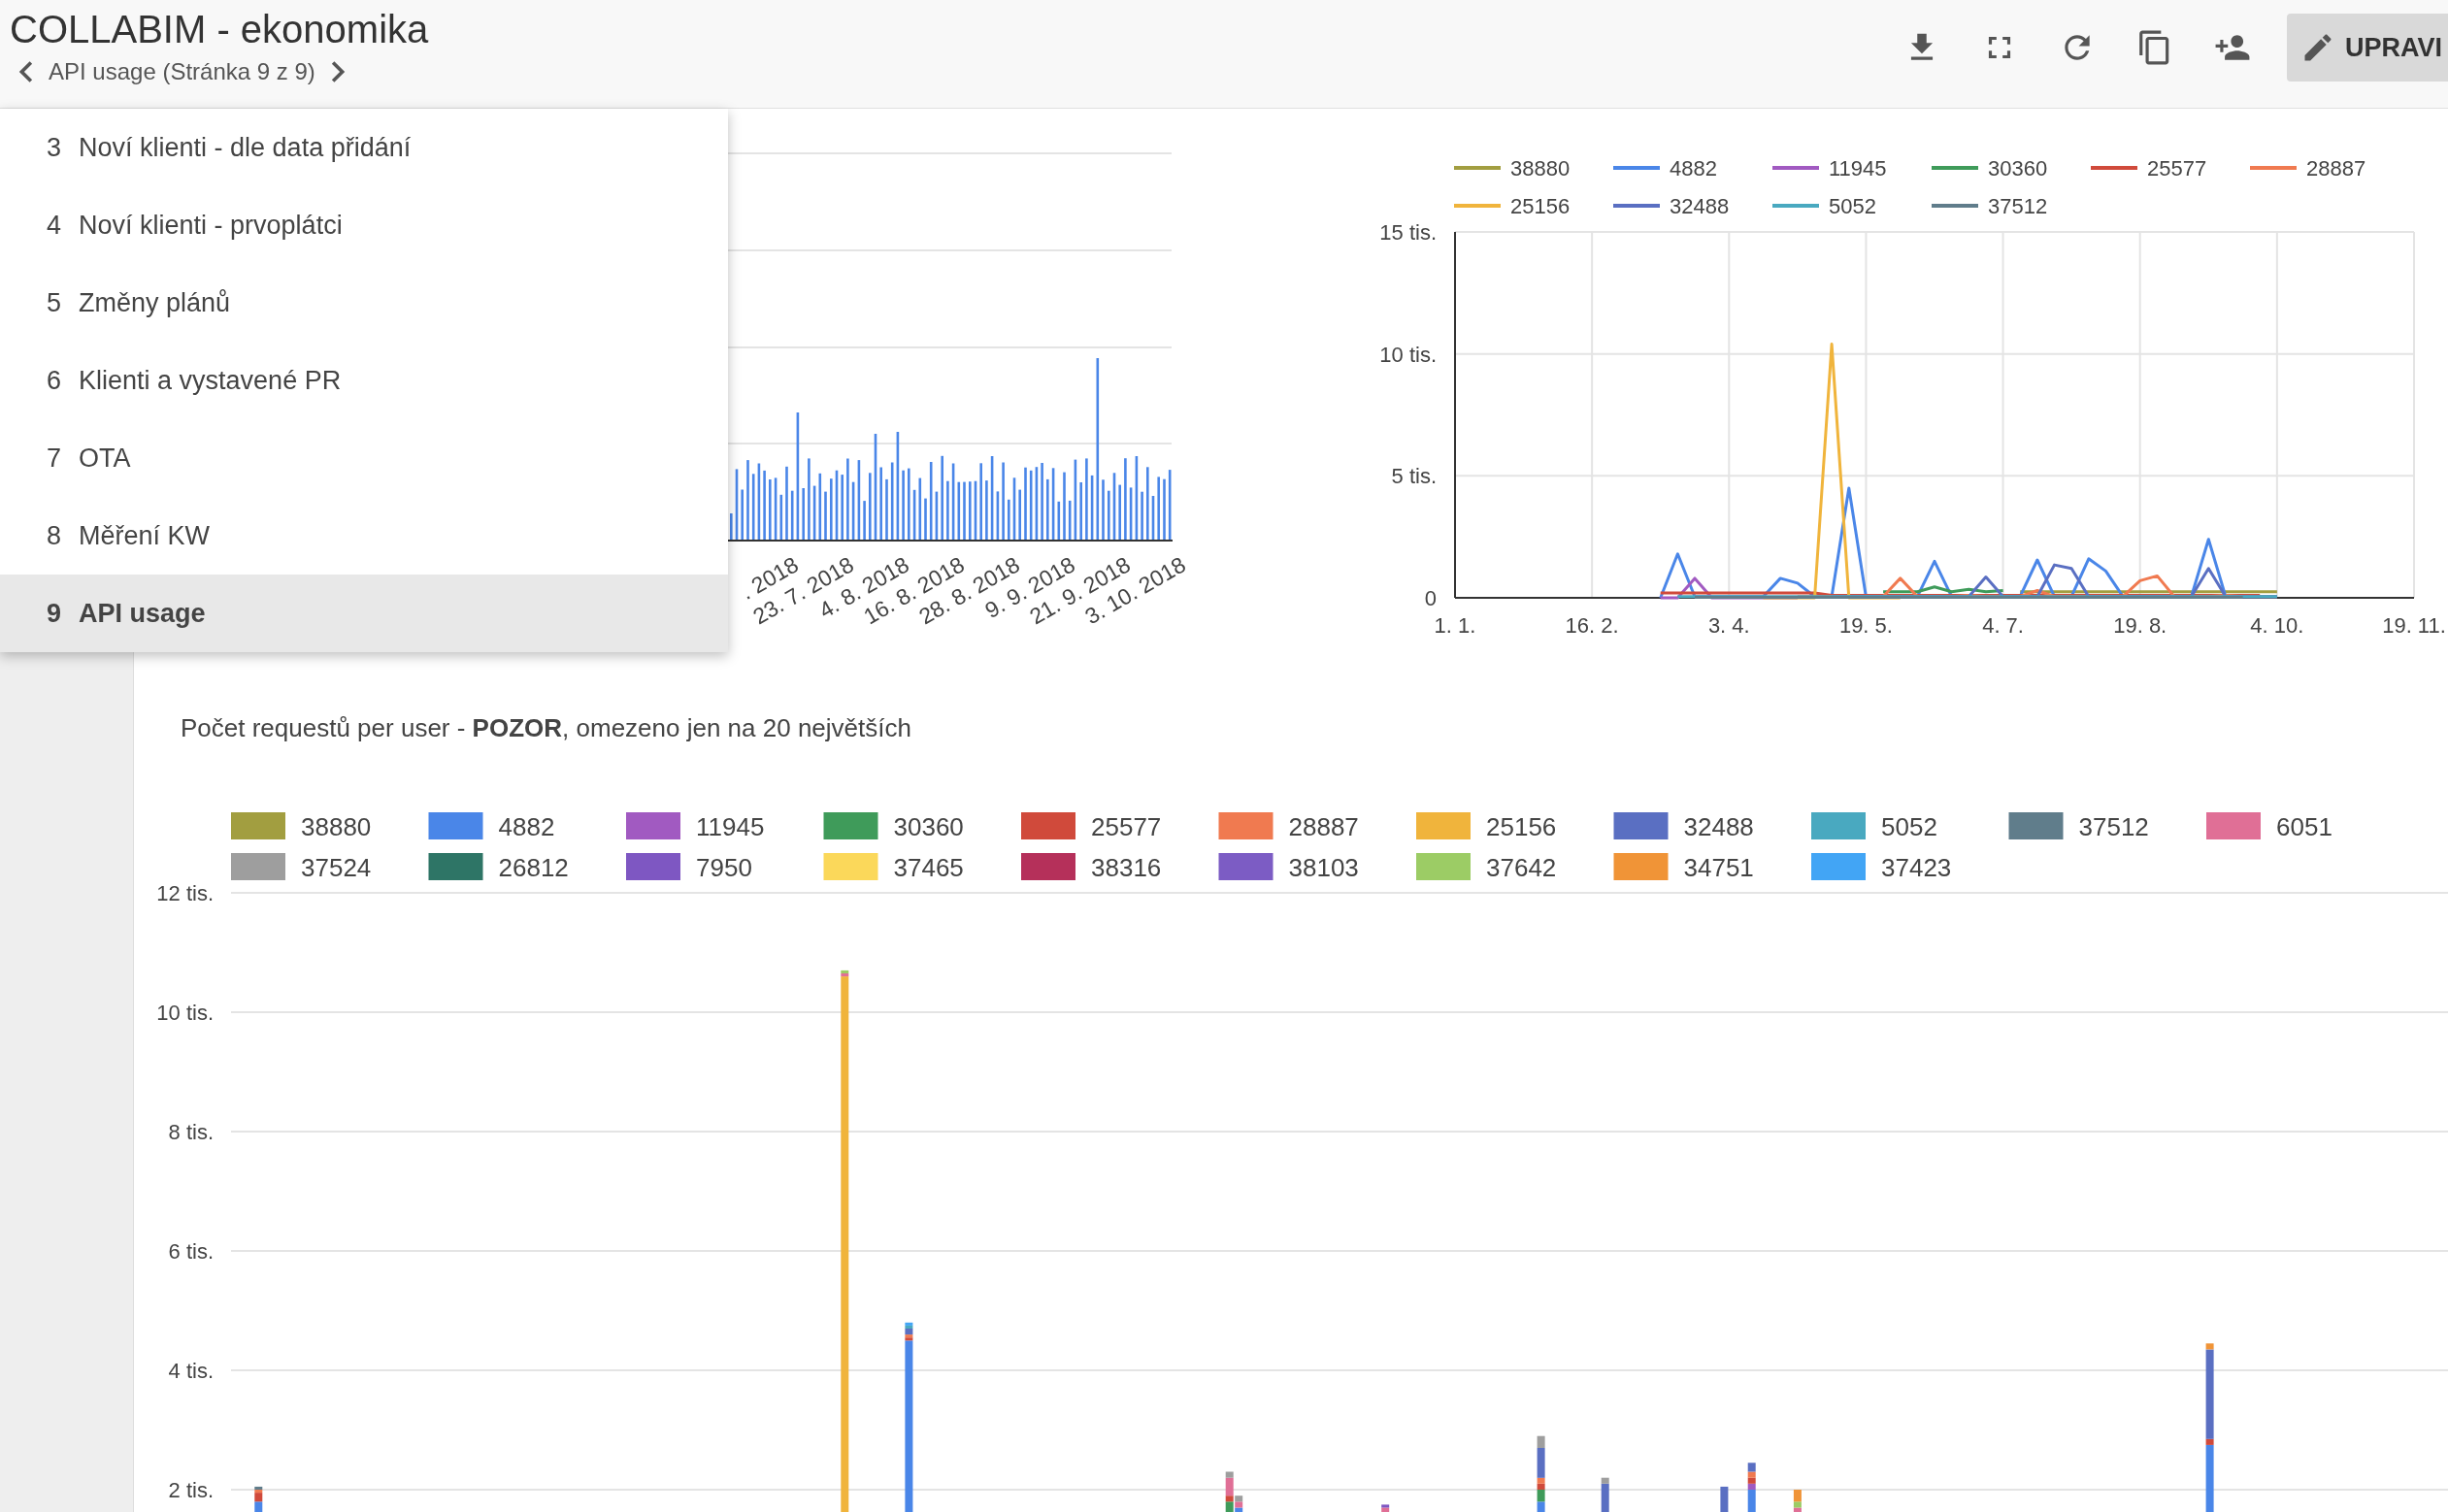 The image size is (2448, 1512). I want to click on legend-label: 34751, so click(1718, 868).